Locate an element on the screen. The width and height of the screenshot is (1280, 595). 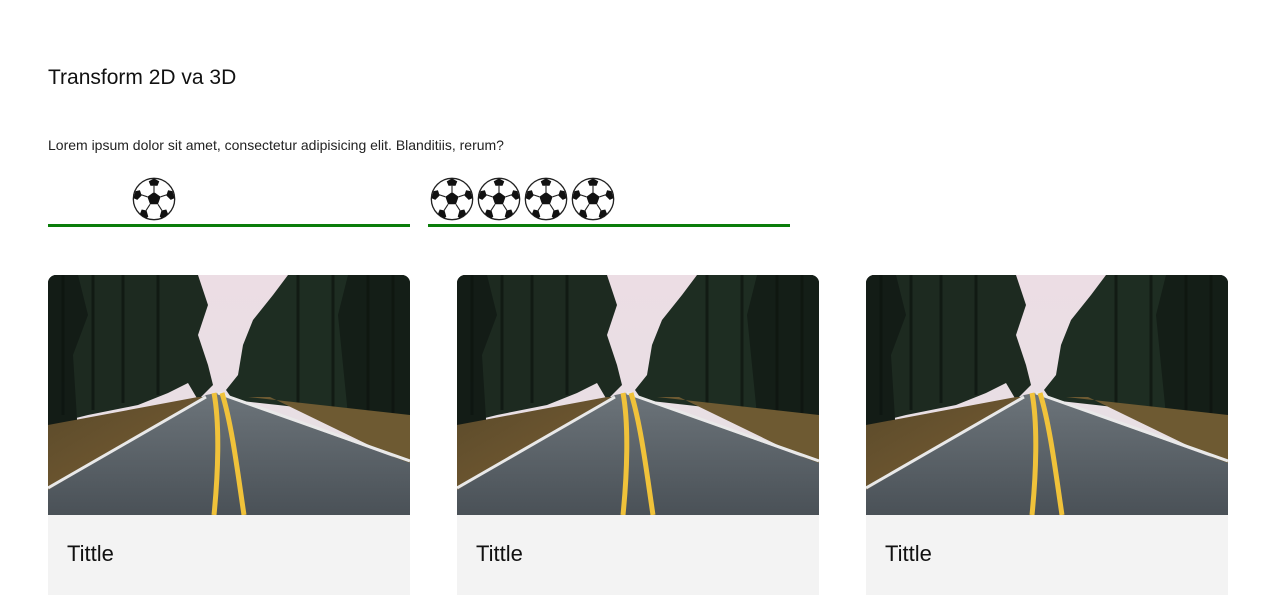
page-title: Transform 2D va 3D is located at coordinates (142, 77).